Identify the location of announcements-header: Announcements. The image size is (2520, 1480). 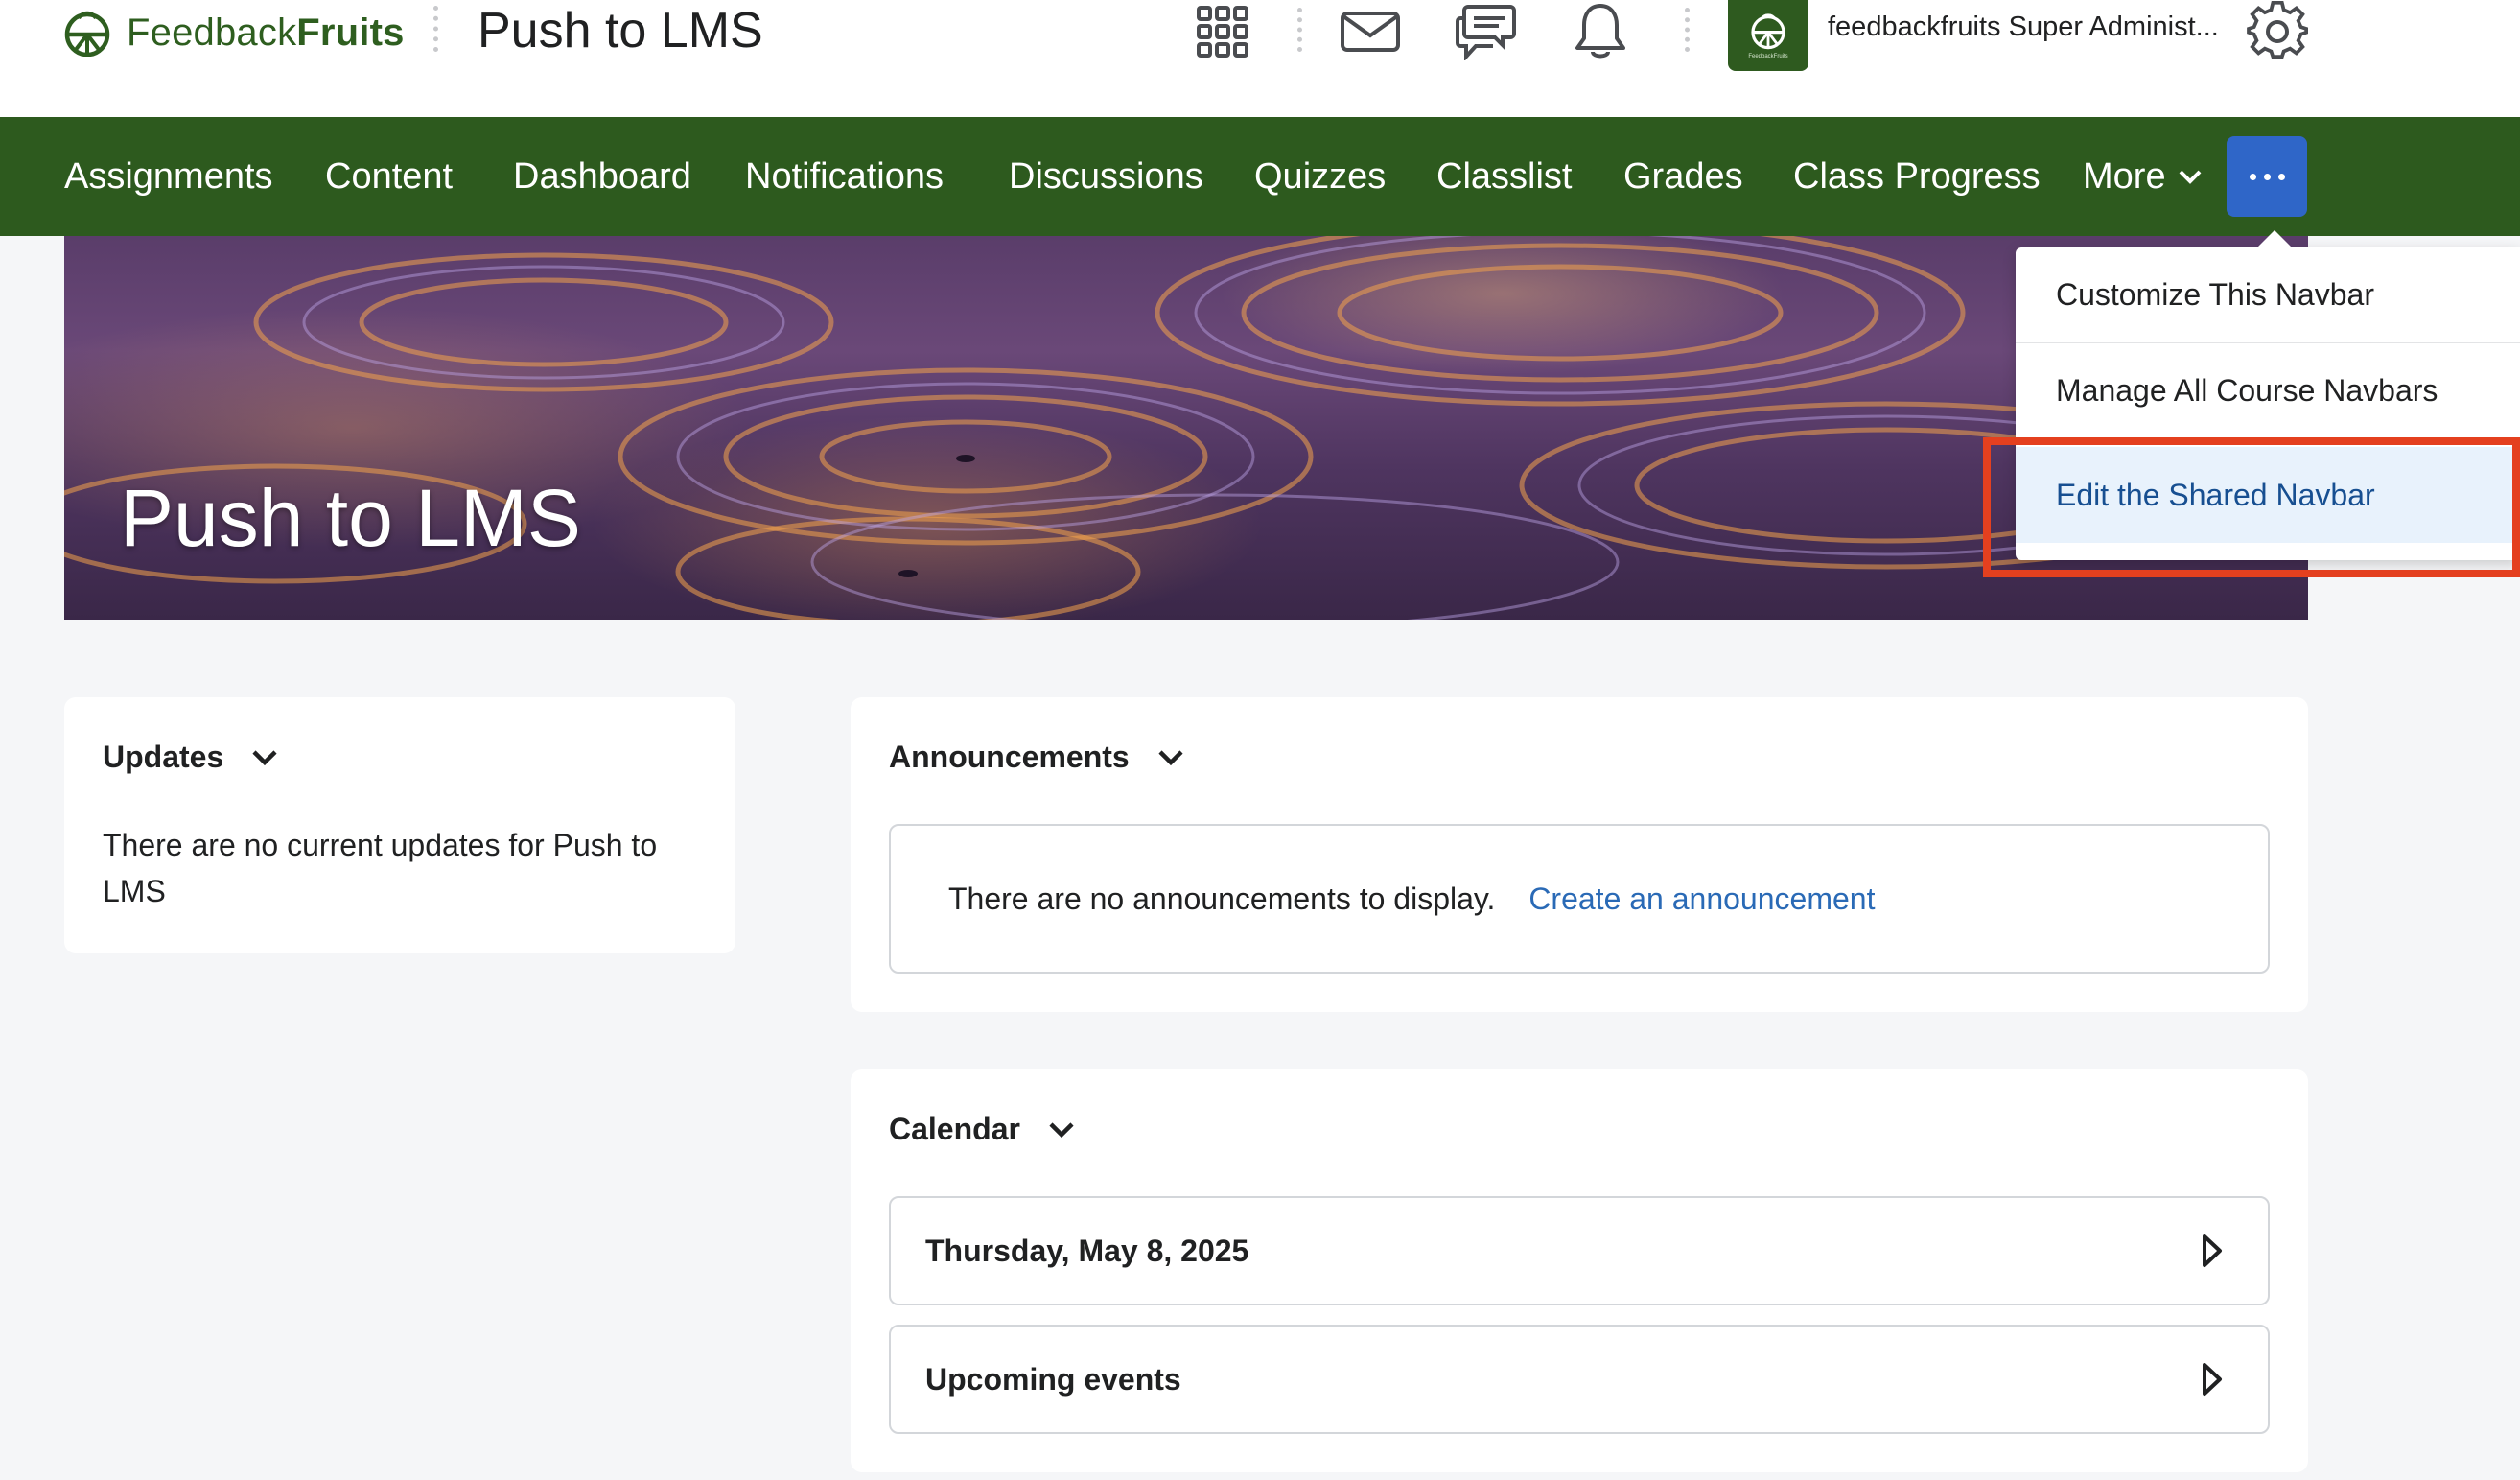
(1037, 757).